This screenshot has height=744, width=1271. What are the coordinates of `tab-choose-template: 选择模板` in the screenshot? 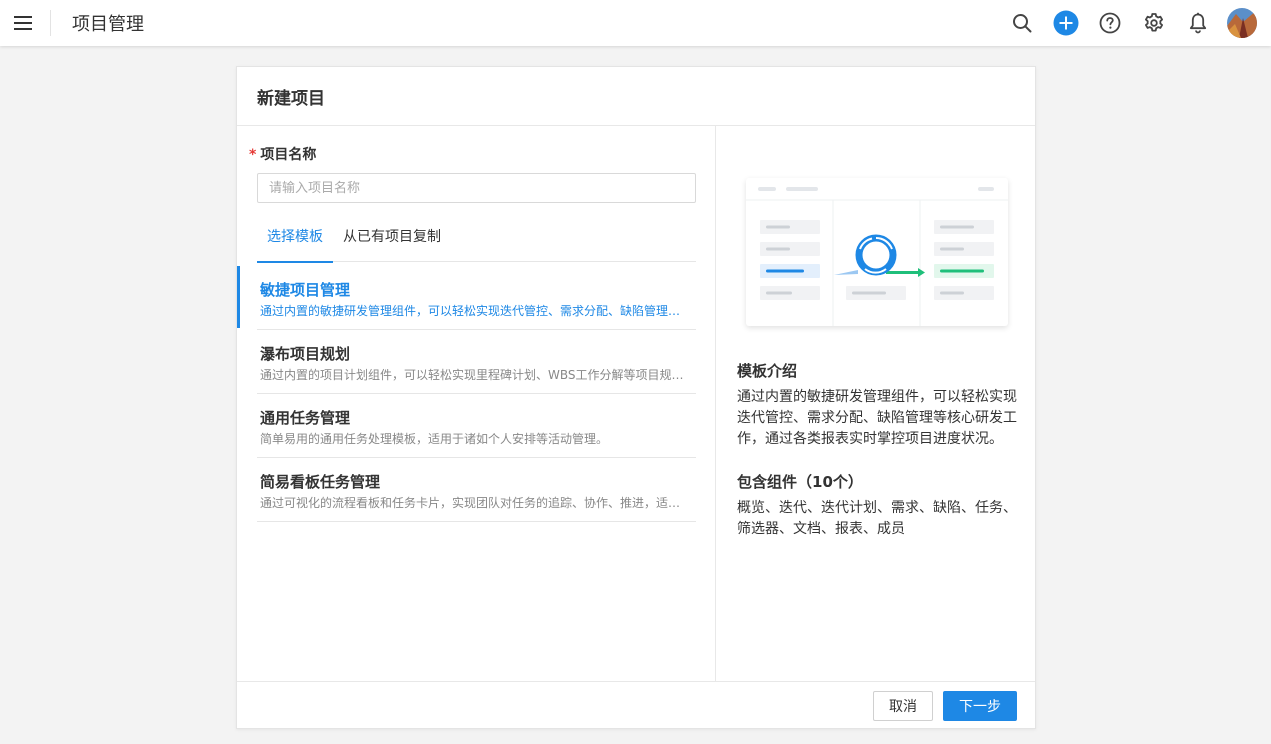 It's located at (295, 242).